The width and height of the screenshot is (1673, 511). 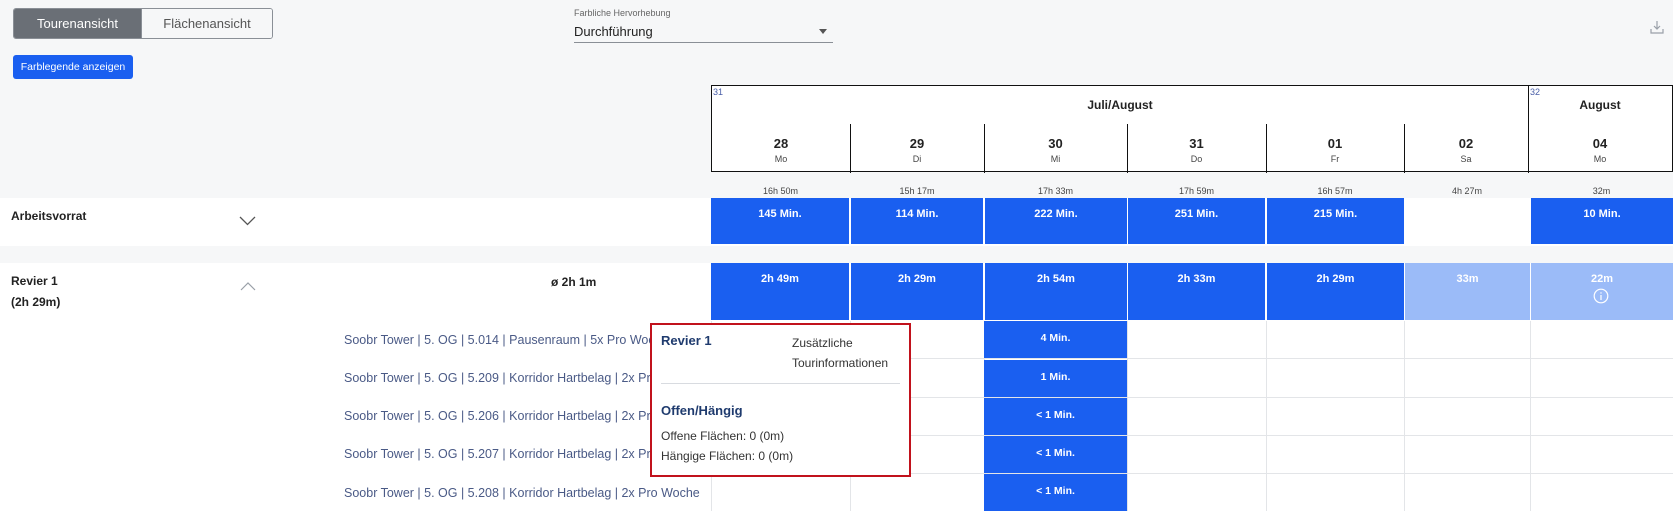 I want to click on day-number: 29, so click(x=917, y=143).